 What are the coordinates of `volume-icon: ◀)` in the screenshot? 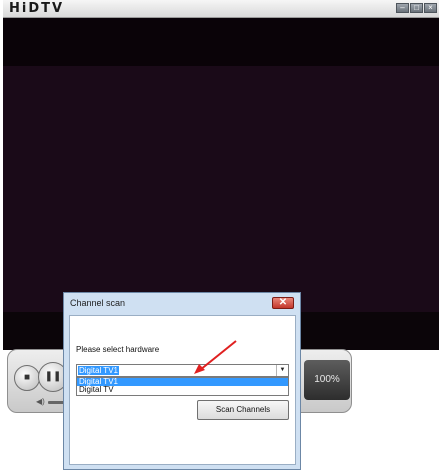 It's located at (40, 401).